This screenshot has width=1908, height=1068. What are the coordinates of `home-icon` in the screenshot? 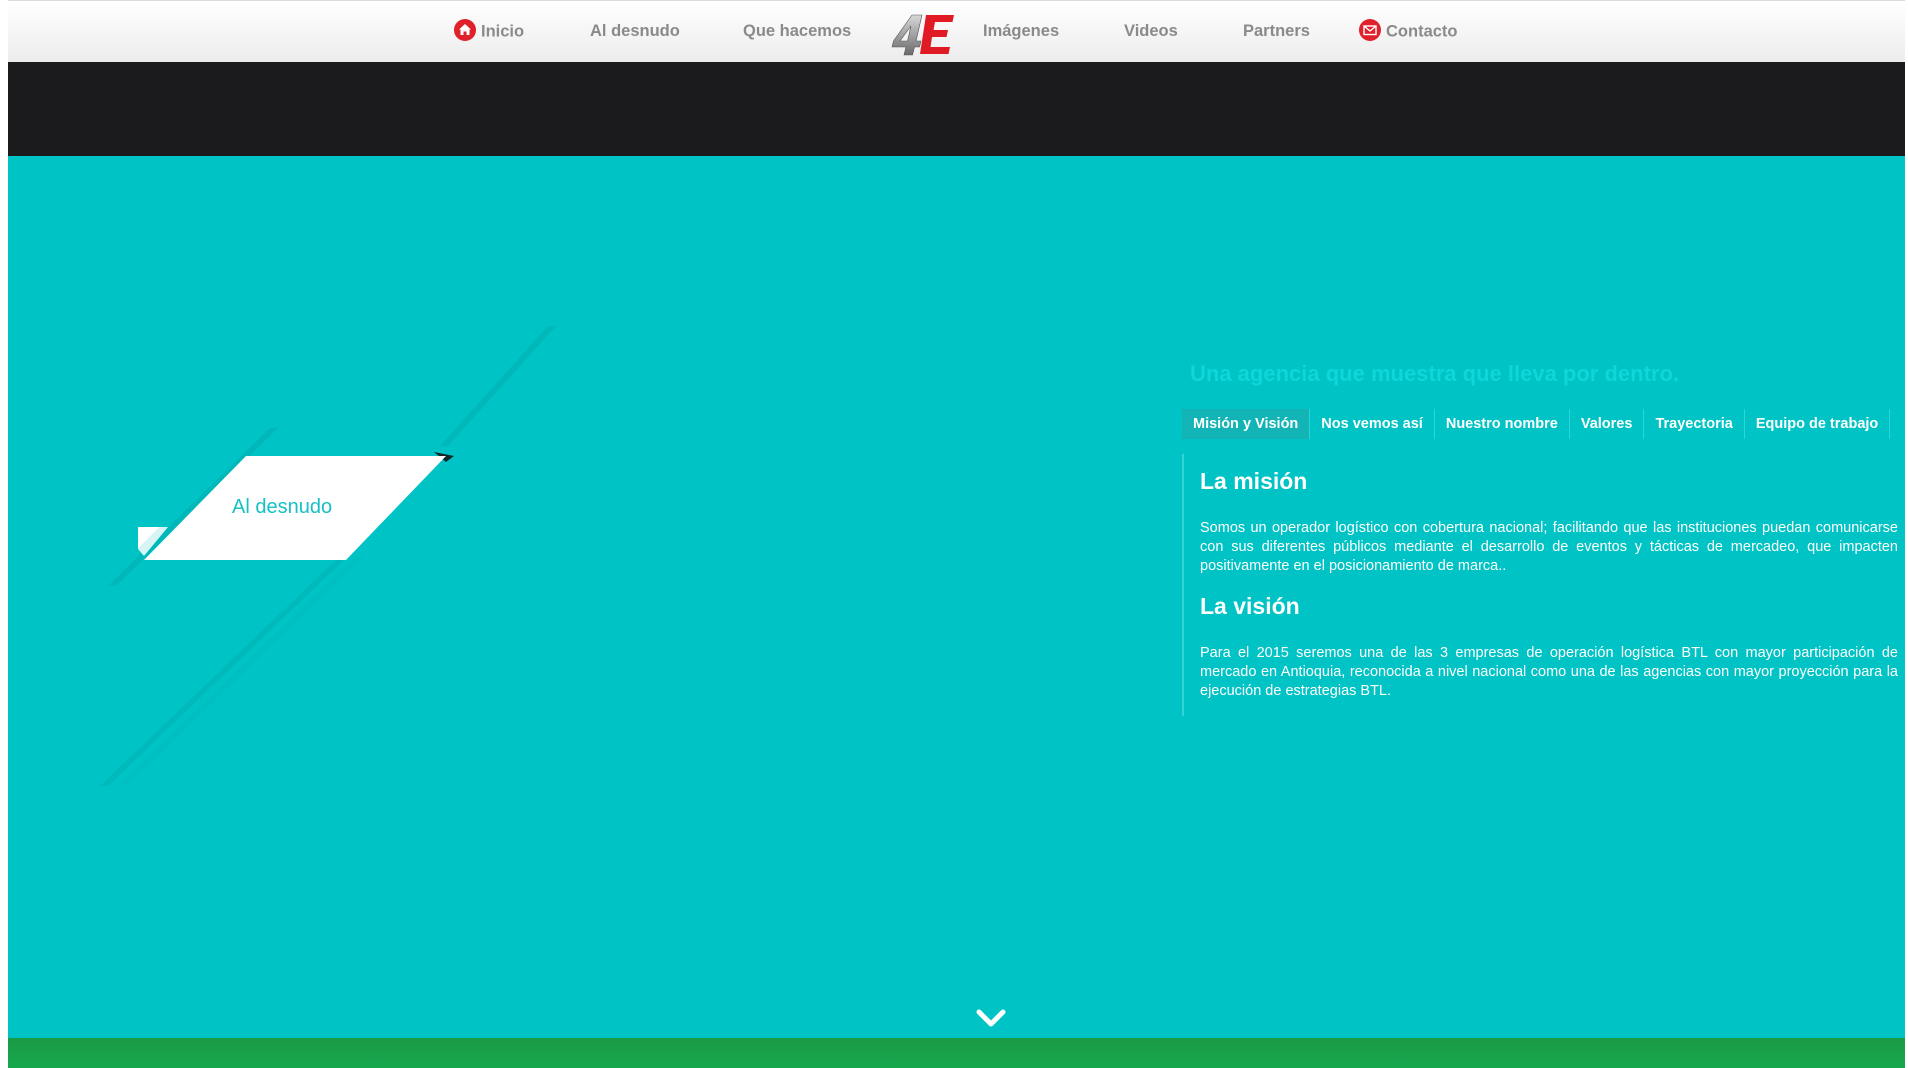 It's located at (465, 30).